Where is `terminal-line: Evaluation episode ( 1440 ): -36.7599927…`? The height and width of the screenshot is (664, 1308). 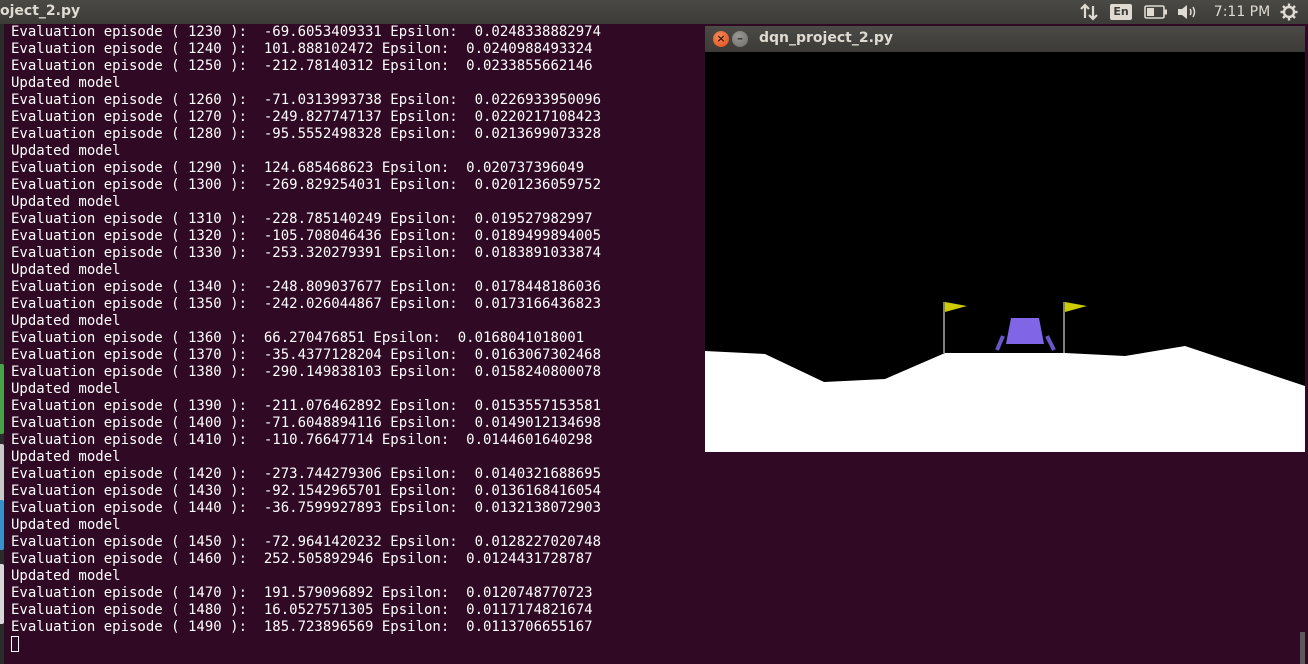 terminal-line: Evaluation episode ( 1440 ): -36.7599927… is located at coordinates (306, 508).